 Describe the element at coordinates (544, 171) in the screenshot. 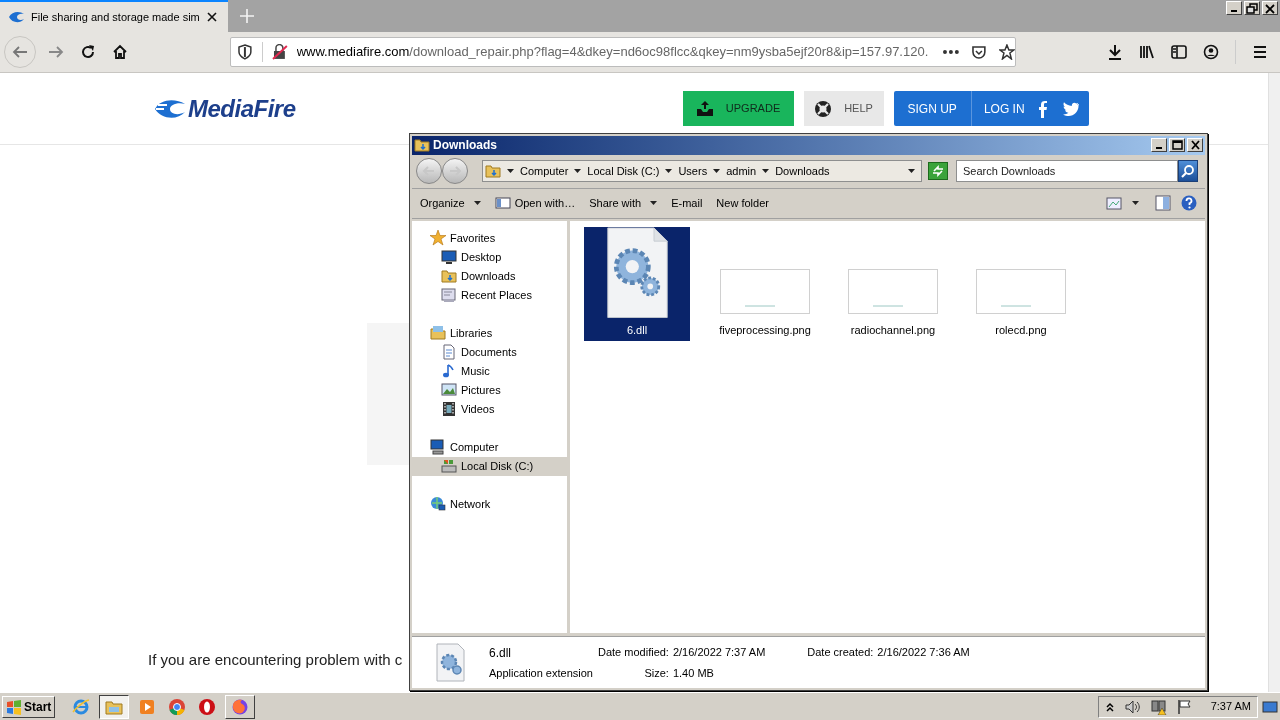

I see `breadcrumb-item: Computer` at that location.